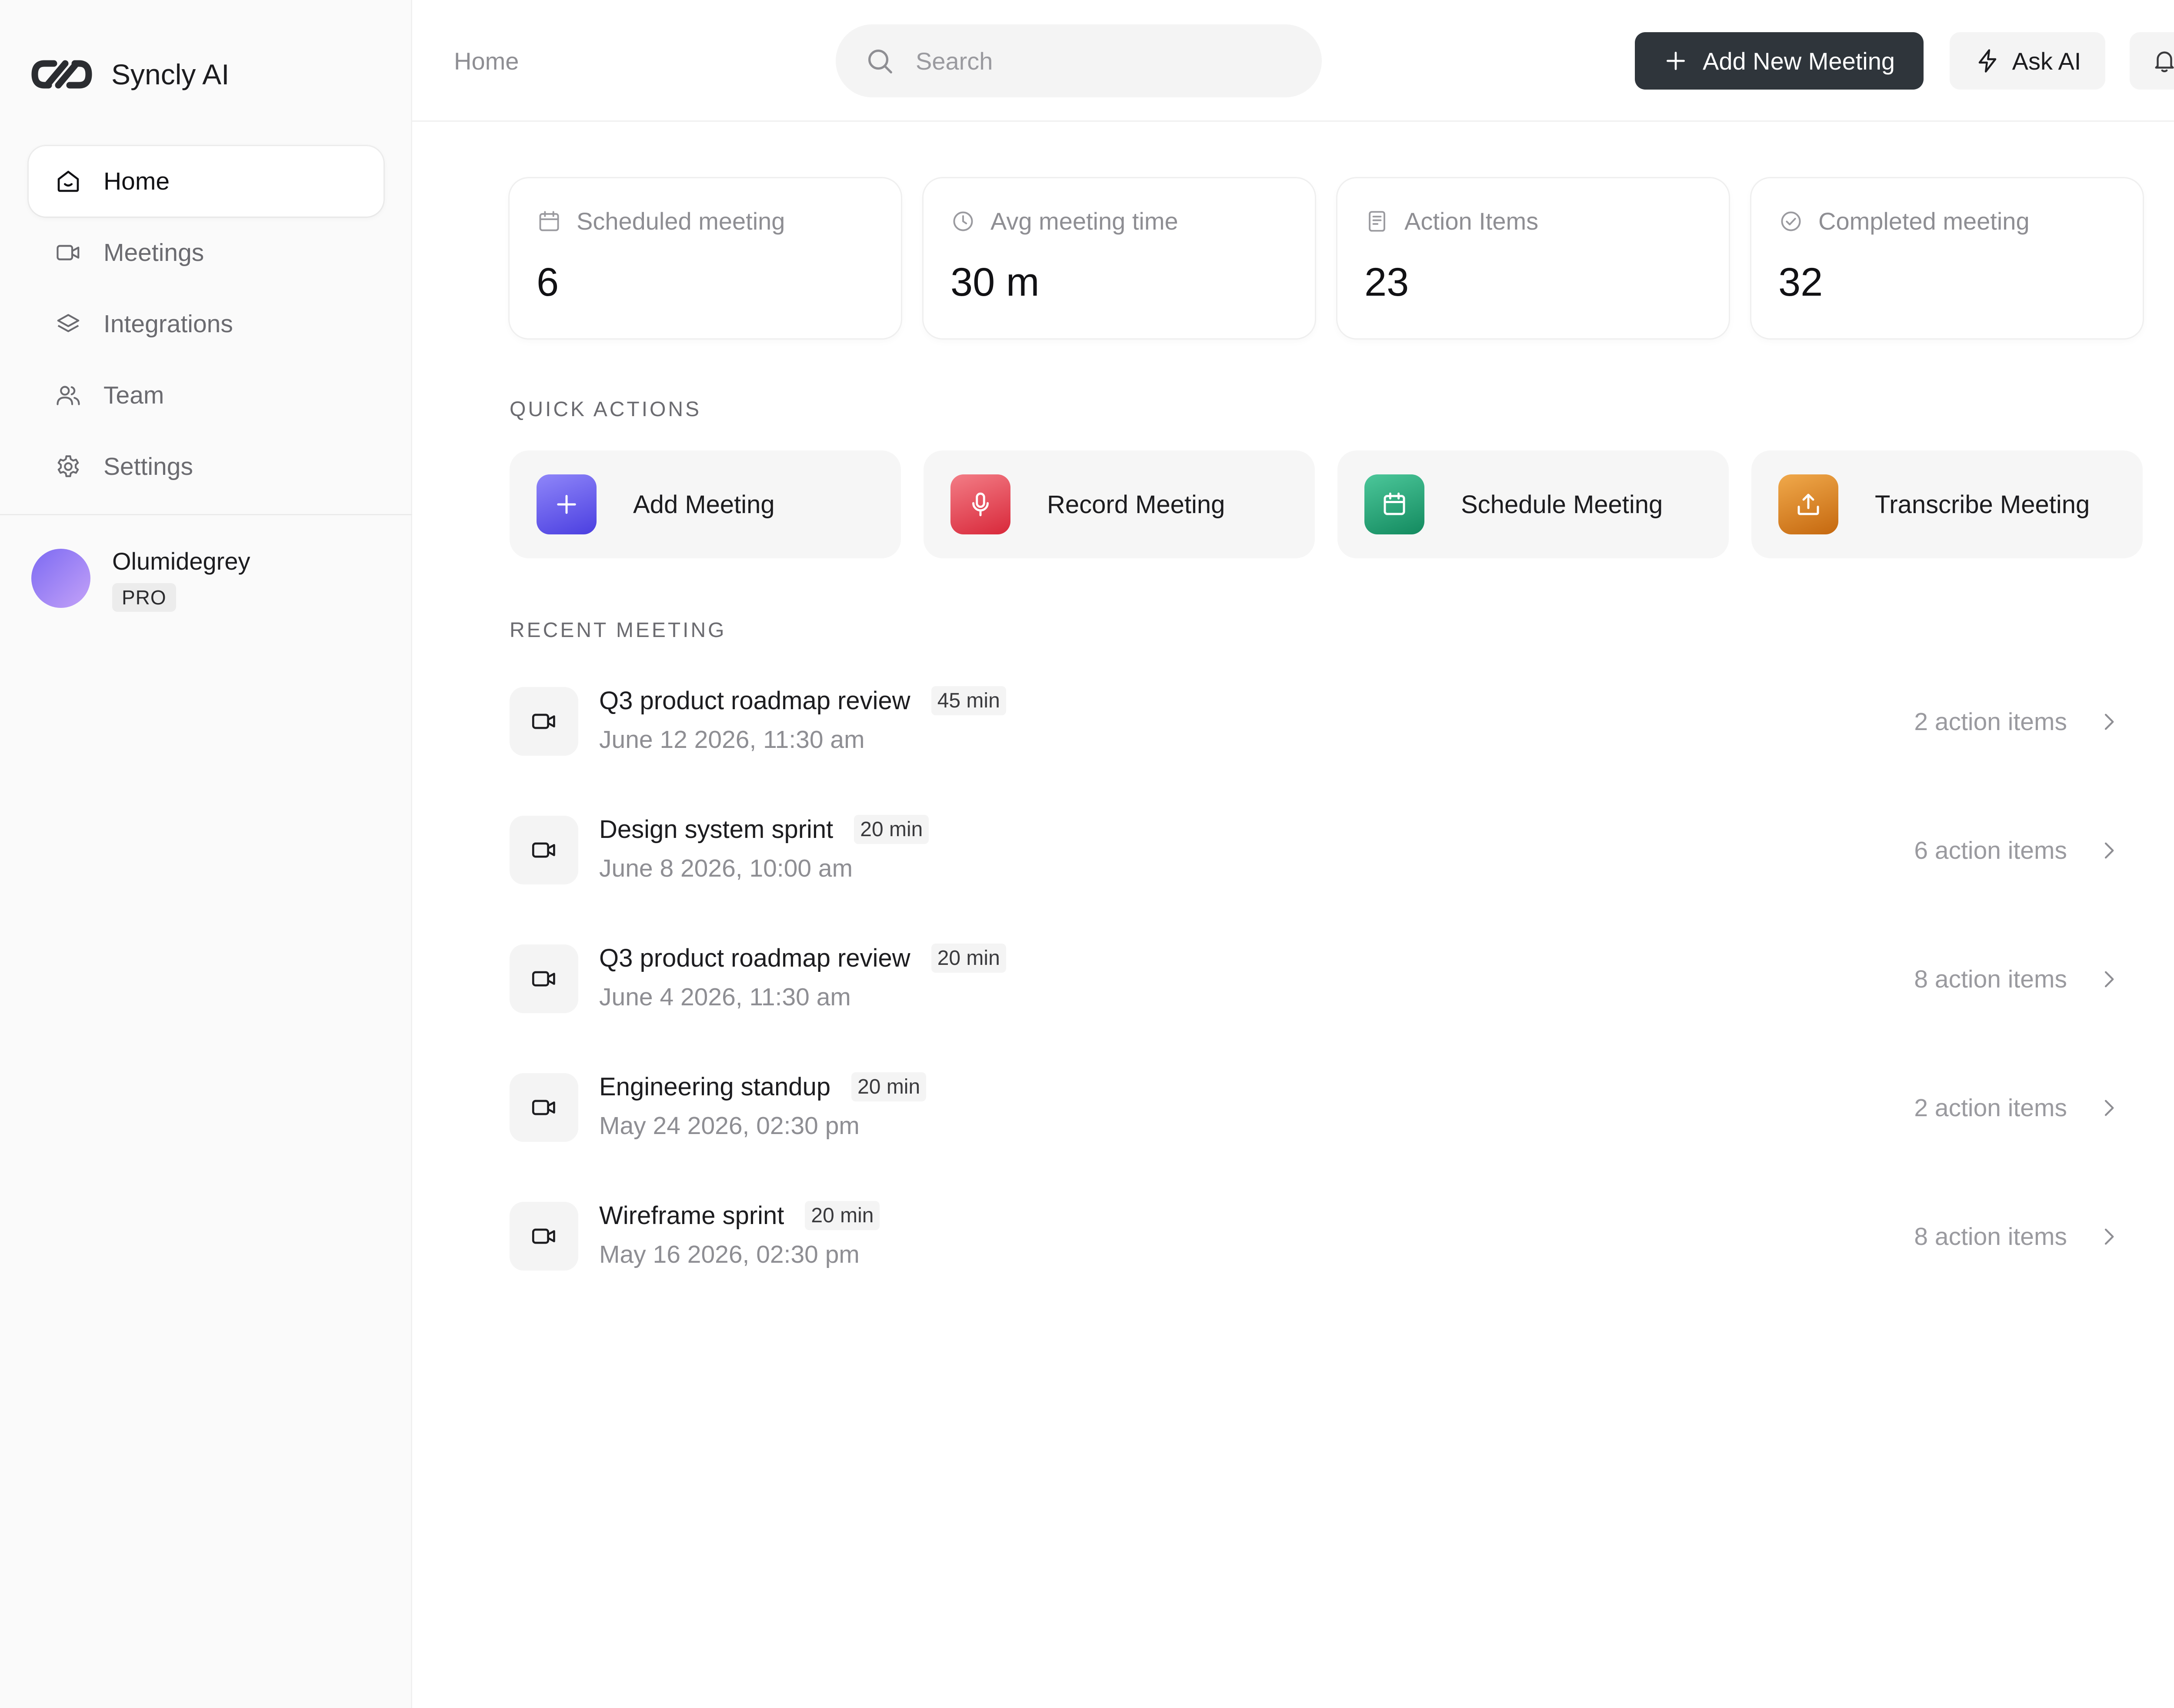 This screenshot has height=1708, width=2174. I want to click on sidebar-item-settings: Settings, so click(206, 466).